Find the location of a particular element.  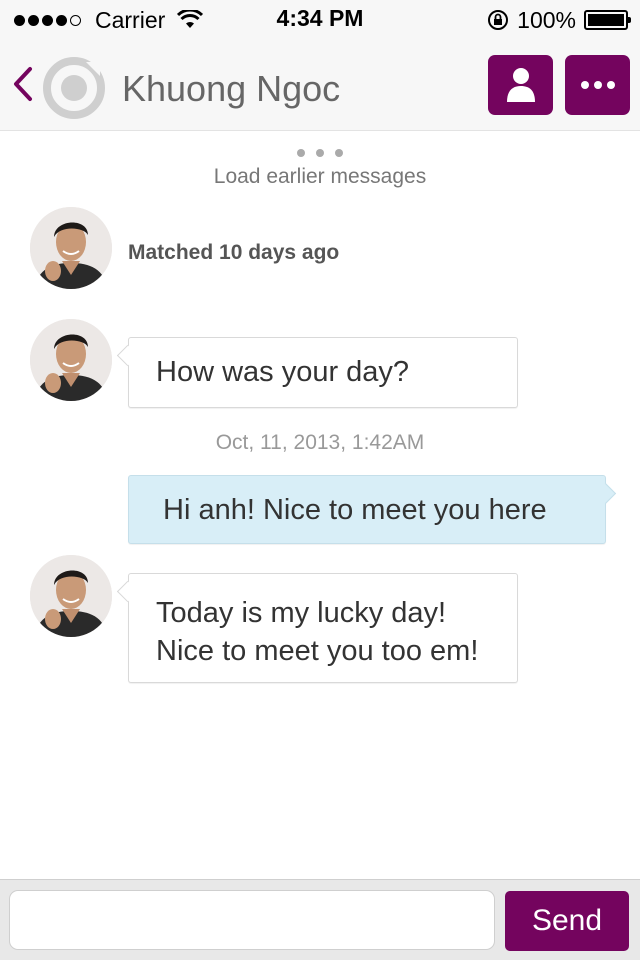

battery-icon is located at coordinates (607, 20).